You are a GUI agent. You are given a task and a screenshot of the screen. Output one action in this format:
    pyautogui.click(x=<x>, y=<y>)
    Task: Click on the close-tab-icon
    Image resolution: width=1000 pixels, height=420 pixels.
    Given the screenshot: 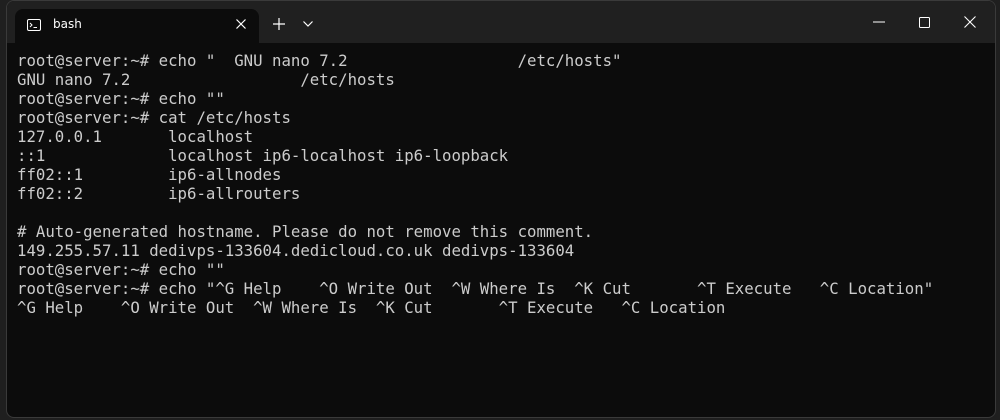 What is the action you would take?
    pyautogui.click(x=241, y=24)
    